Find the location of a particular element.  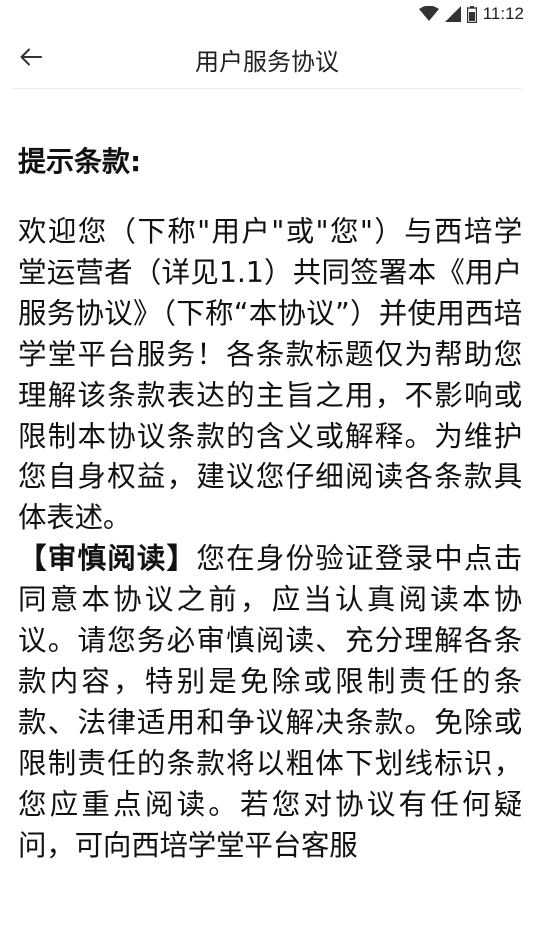

wifi-icon is located at coordinates (428, 14).